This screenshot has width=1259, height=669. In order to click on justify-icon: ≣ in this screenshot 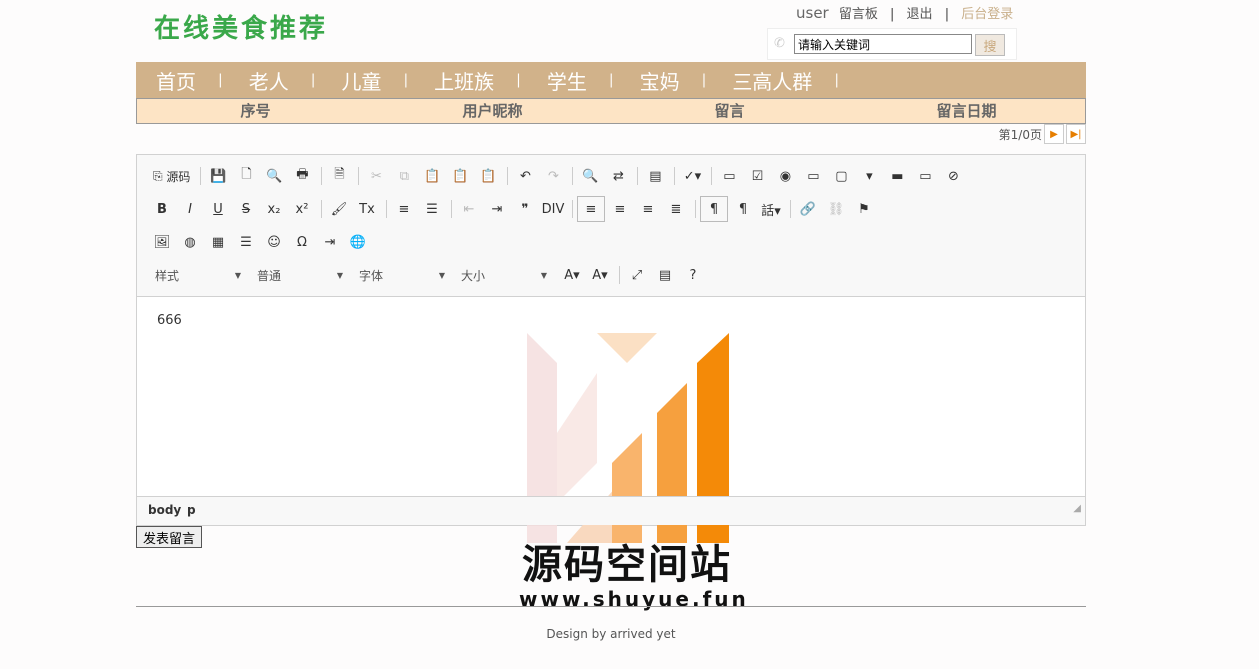, I will do `click(676, 209)`.